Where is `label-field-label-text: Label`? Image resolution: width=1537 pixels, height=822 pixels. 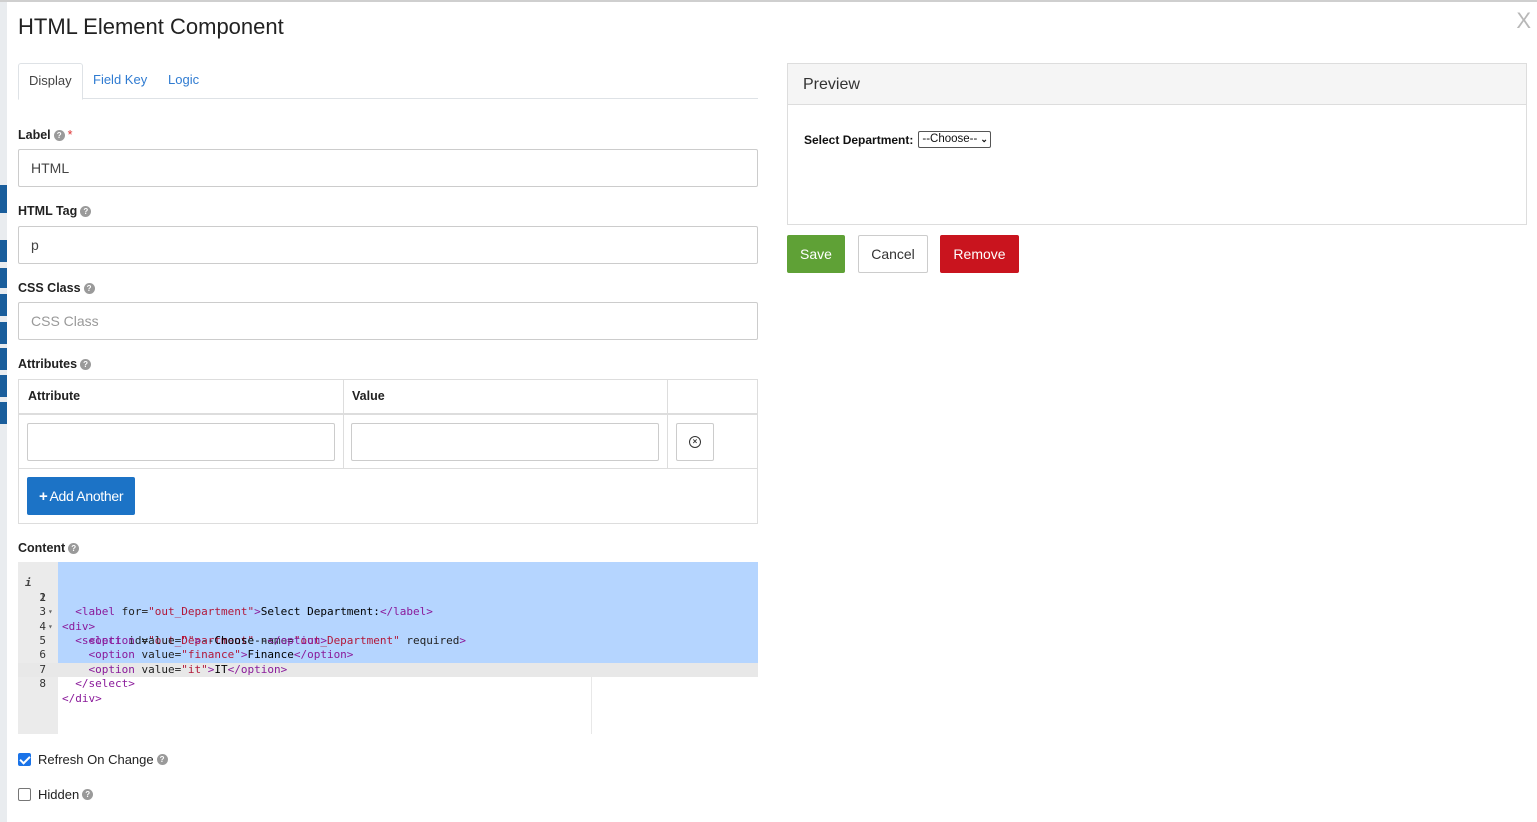
label-field-label-text: Label is located at coordinates (34, 135).